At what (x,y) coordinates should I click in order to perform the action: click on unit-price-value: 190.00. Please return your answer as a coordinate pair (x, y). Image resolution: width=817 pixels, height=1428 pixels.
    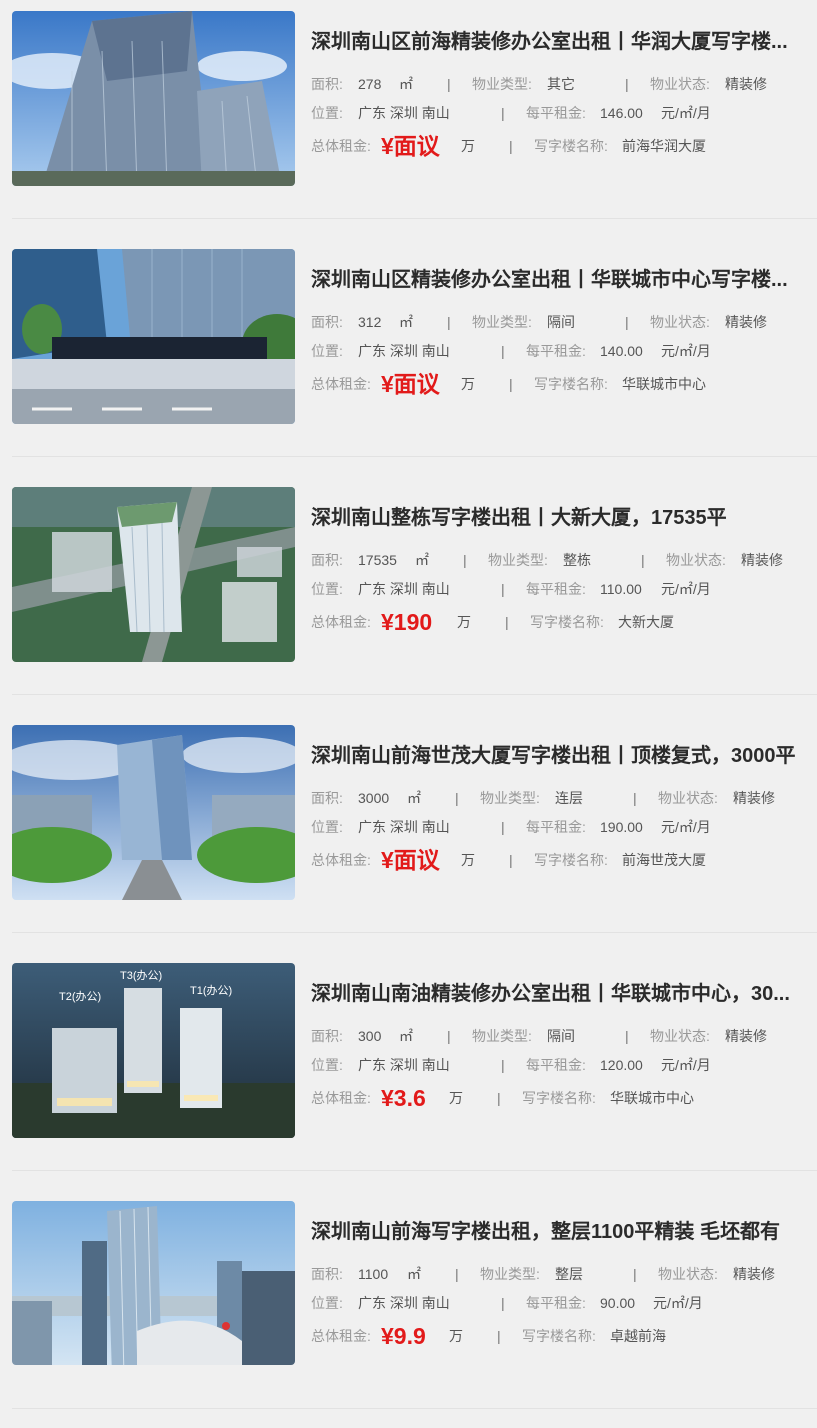
    Looking at the image, I should click on (621, 827).